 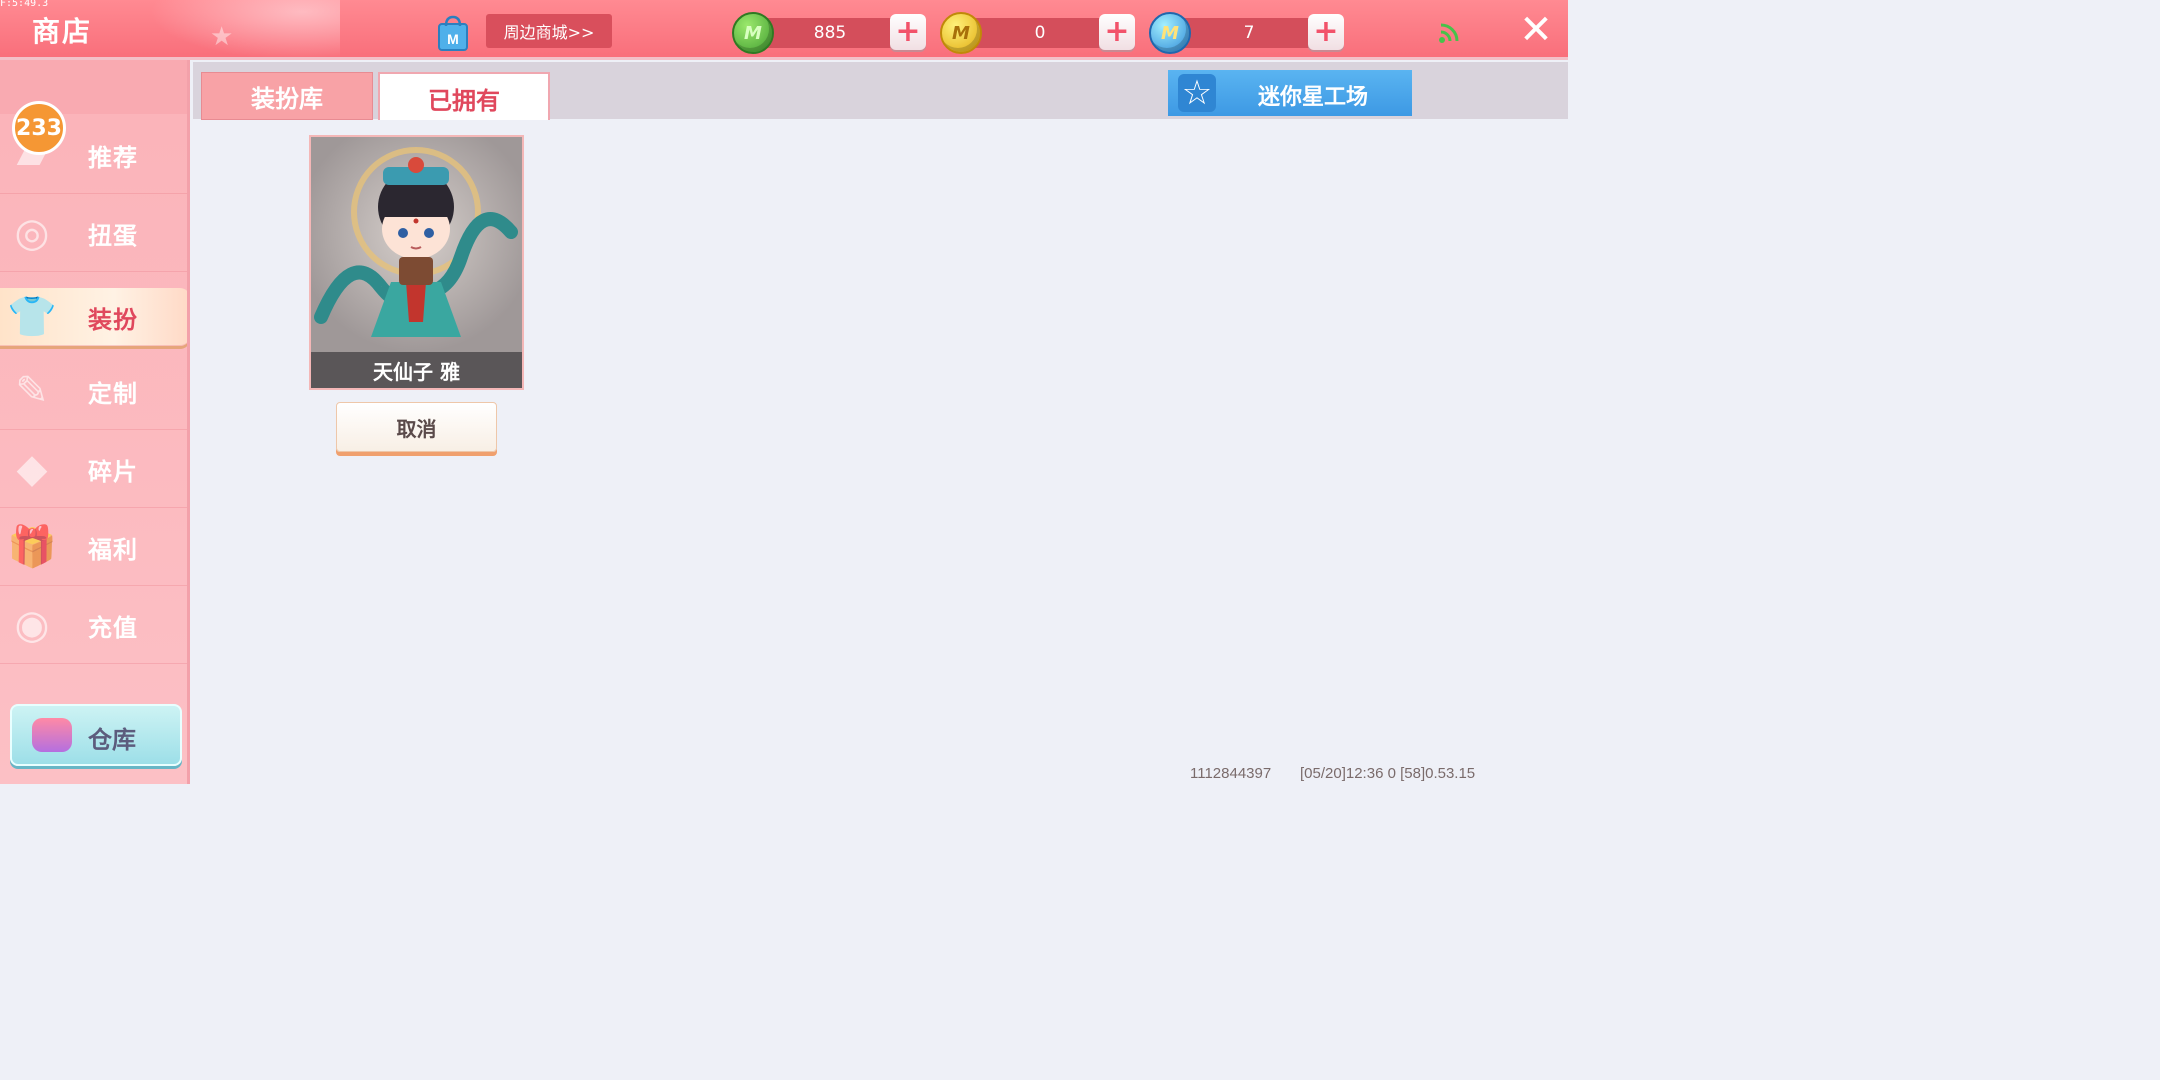 What do you see at coordinates (62, 31) in the screenshot?
I see `page-title: 商店` at bounding box center [62, 31].